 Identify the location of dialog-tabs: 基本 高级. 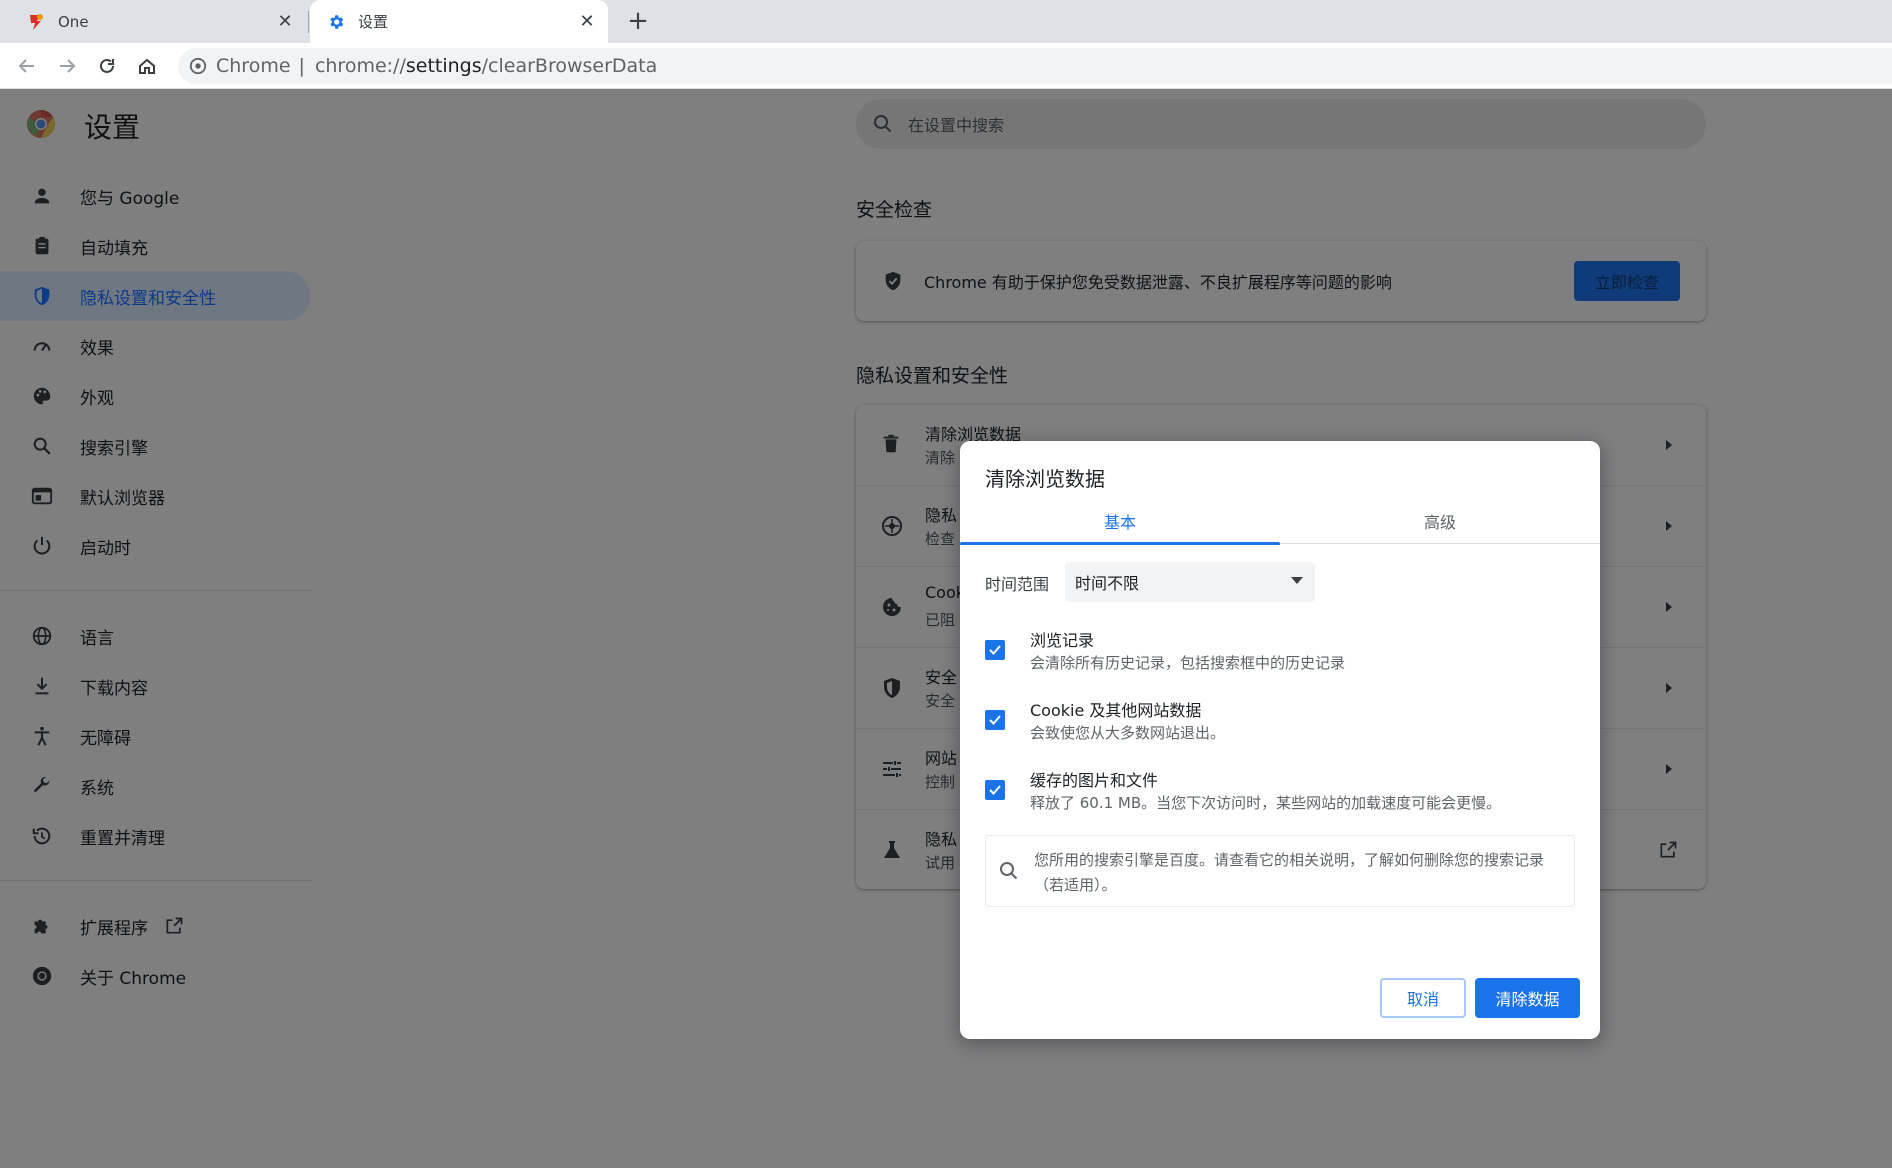
(1280, 521).